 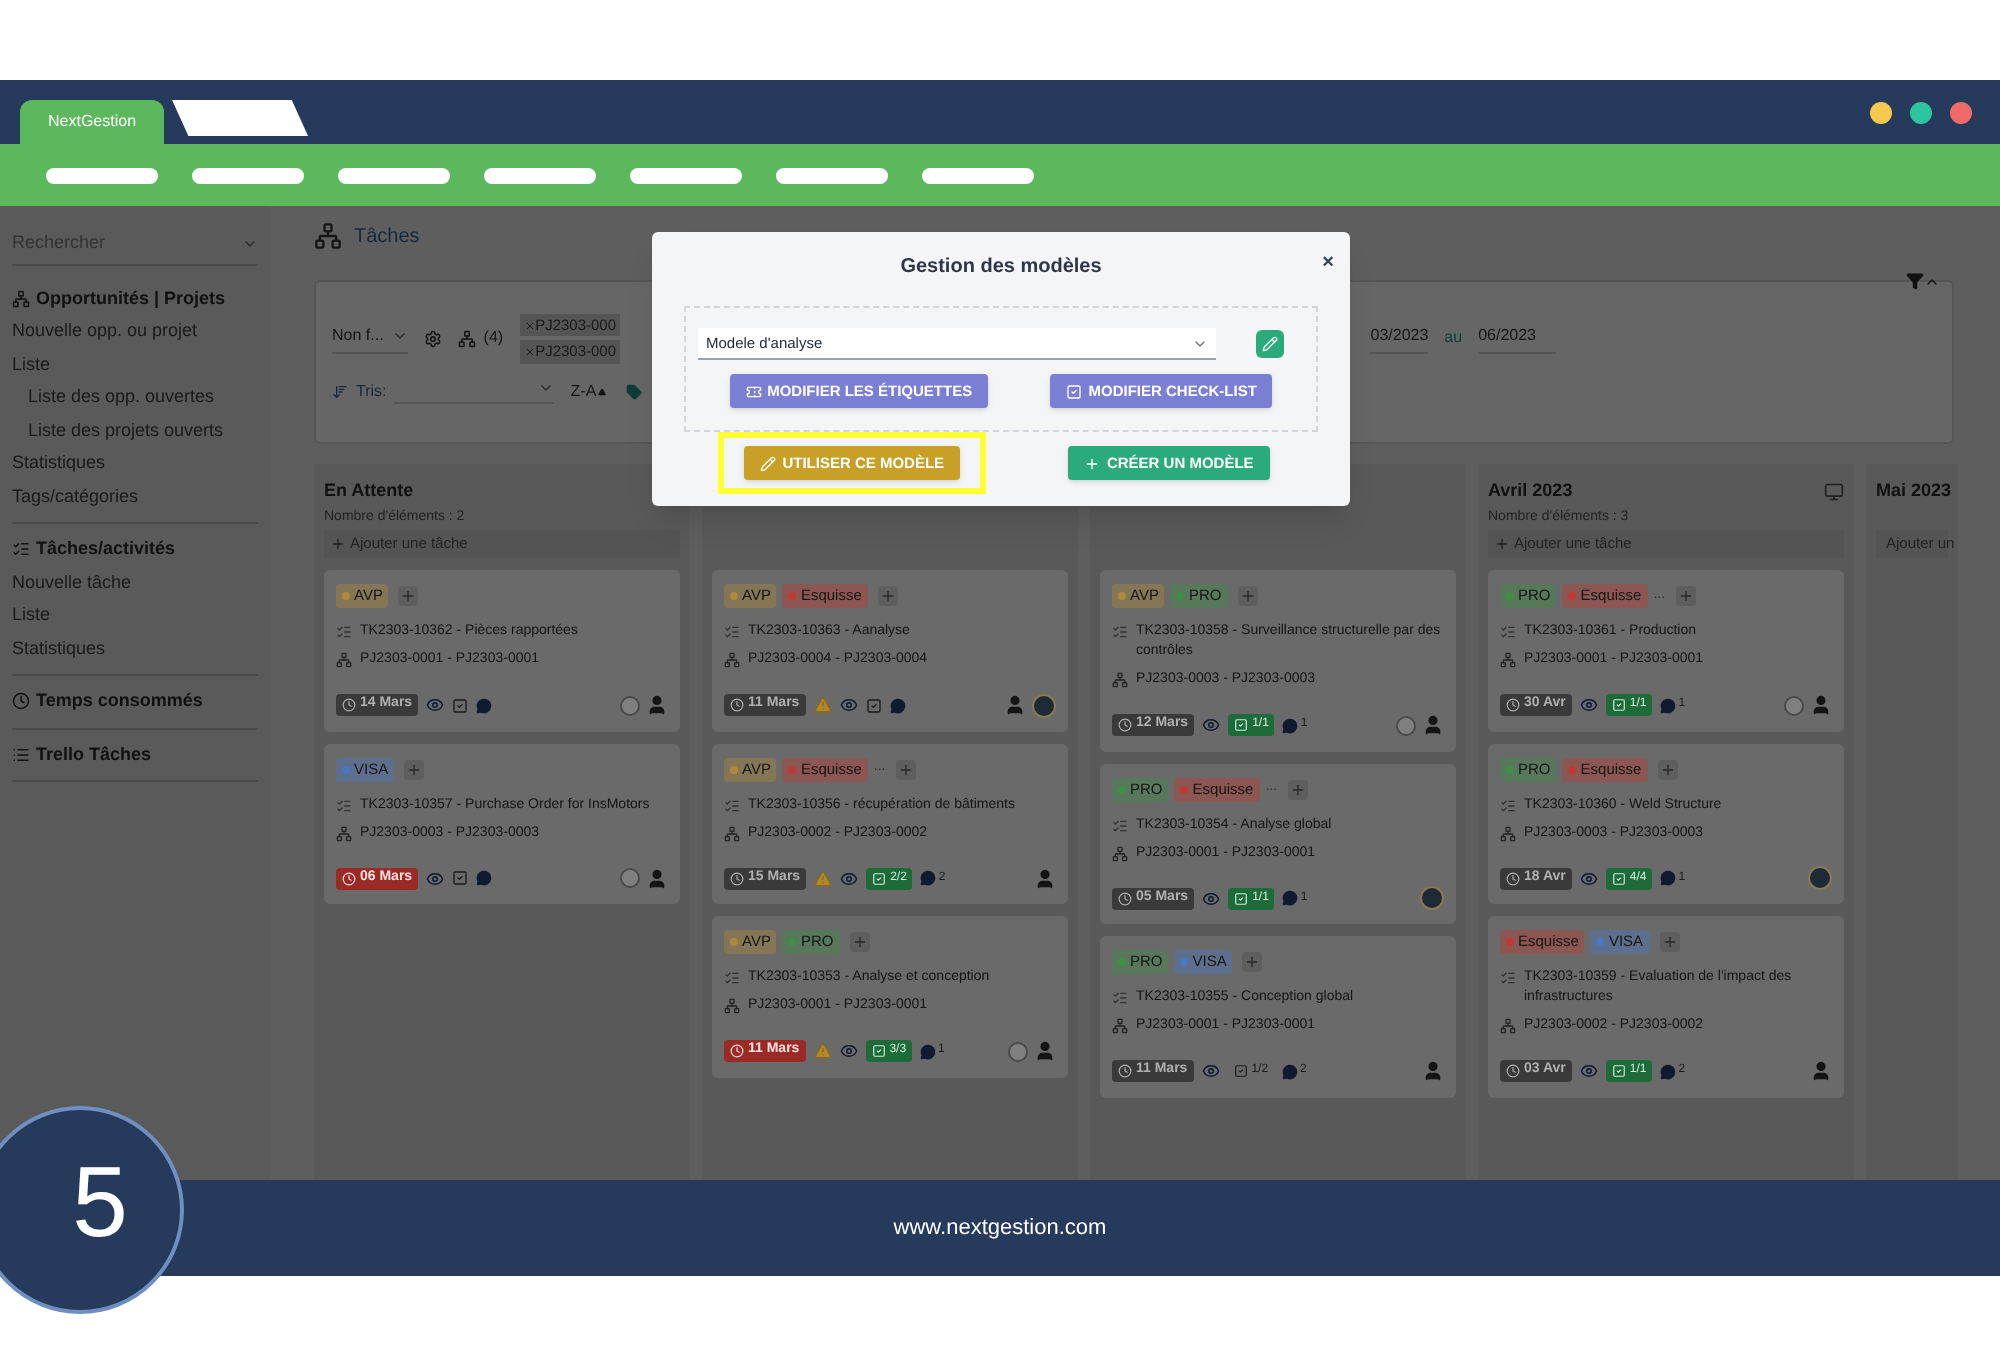 What do you see at coordinates (92, 122) in the screenshot?
I see `browser-tab: NextGestion` at bounding box center [92, 122].